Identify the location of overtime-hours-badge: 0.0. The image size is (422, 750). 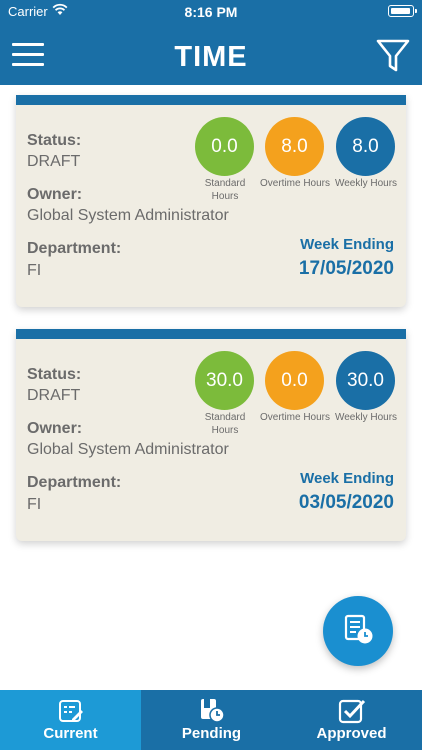
(294, 380).